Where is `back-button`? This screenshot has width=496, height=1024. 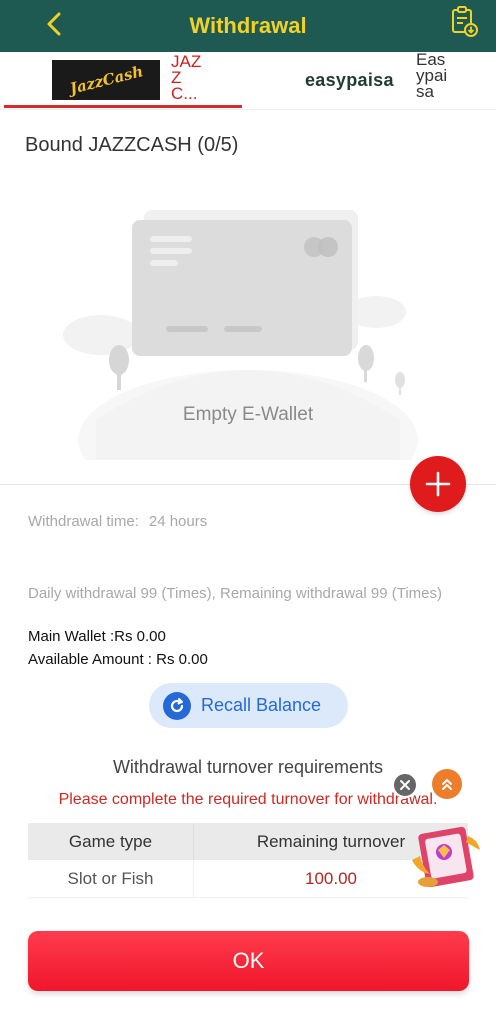 back-button is located at coordinates (54, 24).